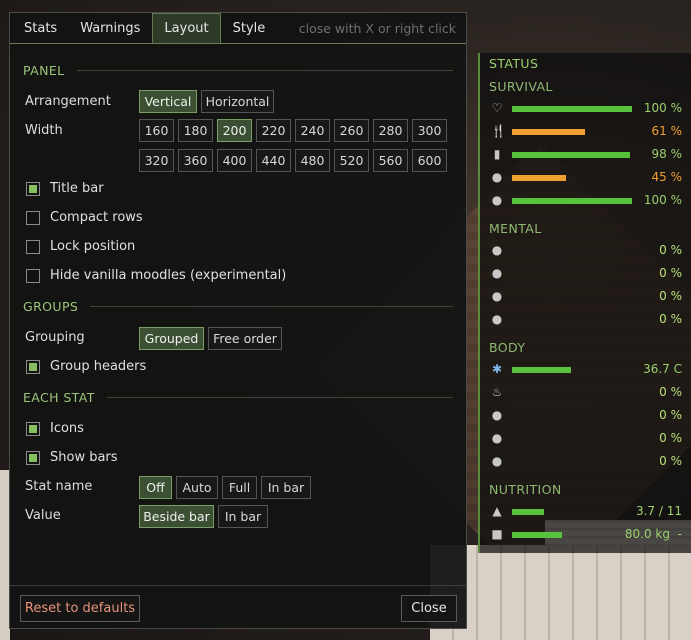 The width and height of the screenshot is (691, 640). What do you see at coordinates (658, 511) in the screenshot?
I see `status-value: 3.7 / 11` at bounding box center [658, 511].